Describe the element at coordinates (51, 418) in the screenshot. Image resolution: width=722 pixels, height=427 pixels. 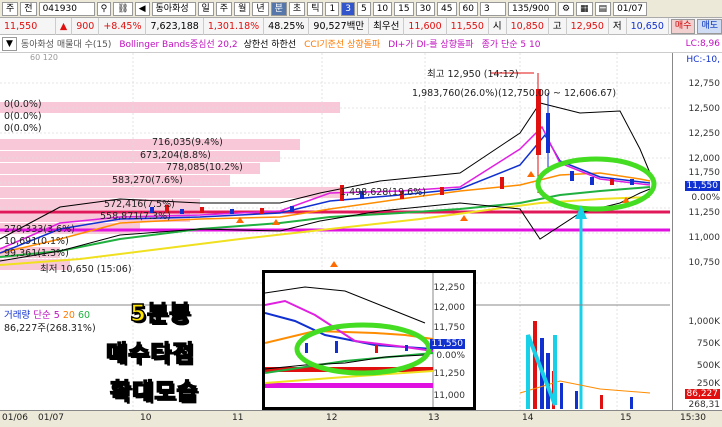
I see `time-tick: 01/07` at that location.